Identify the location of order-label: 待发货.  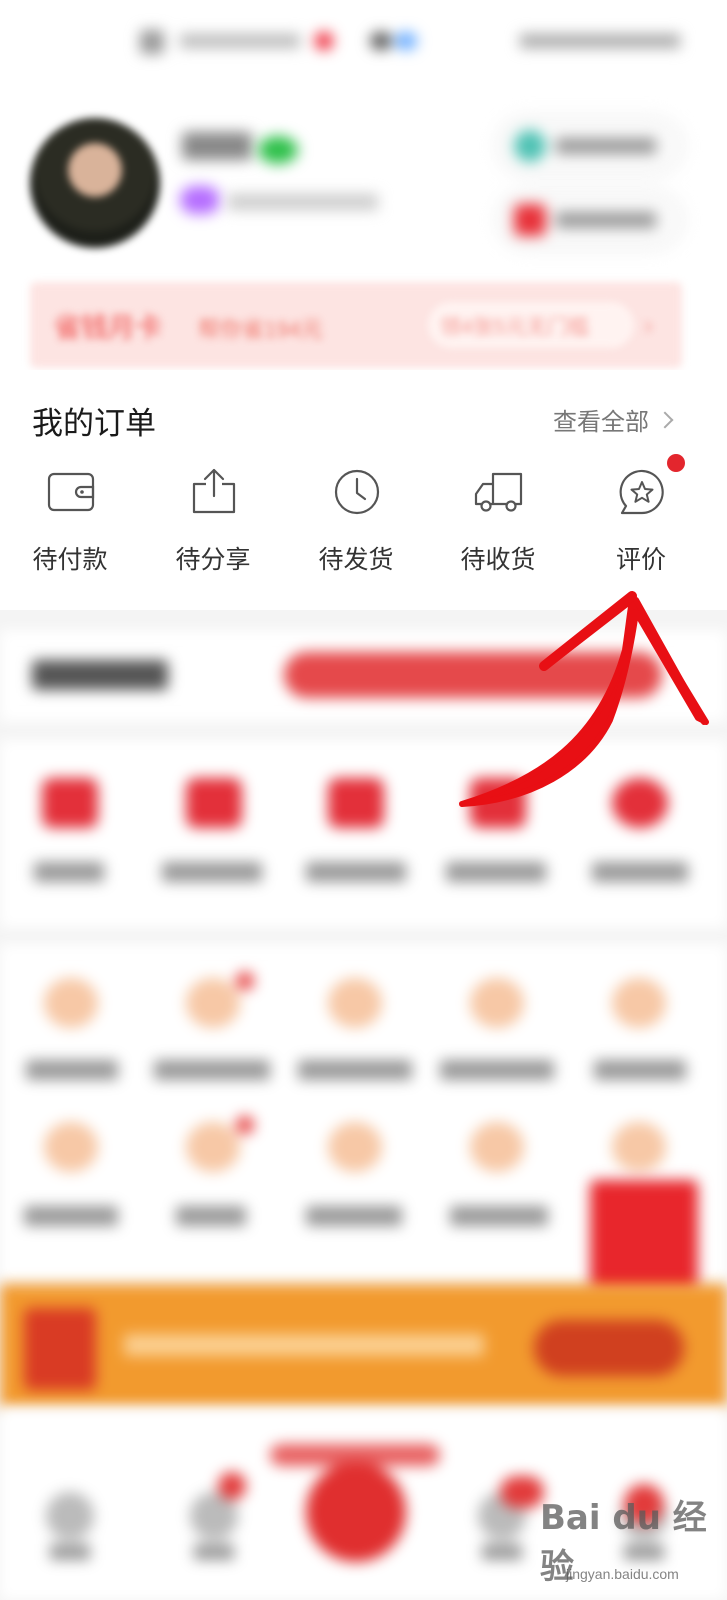
(356, 560).